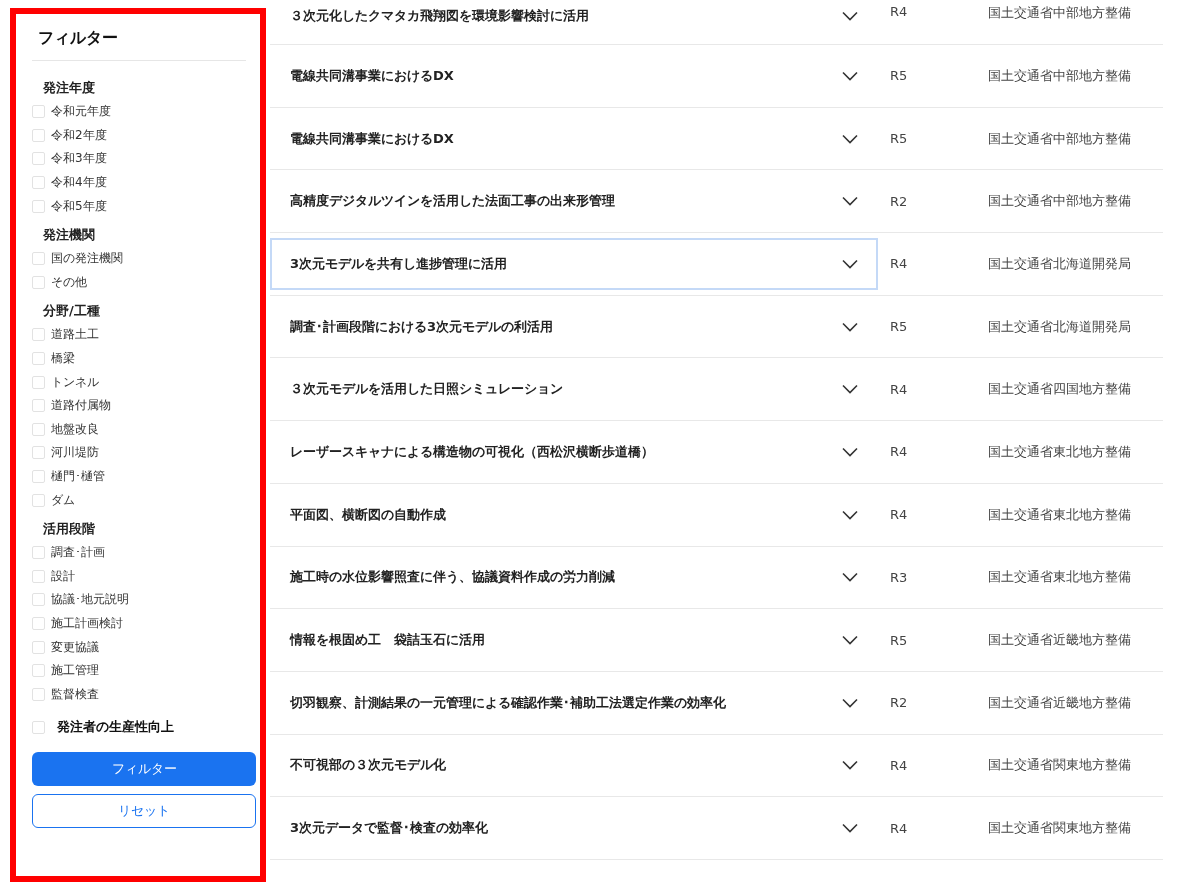 The width and height of the screenshot is (1192, 886). I want to click on case-title: 高精度デジタルツインを活用した法面工事の出来形管理, so click(452, 201).